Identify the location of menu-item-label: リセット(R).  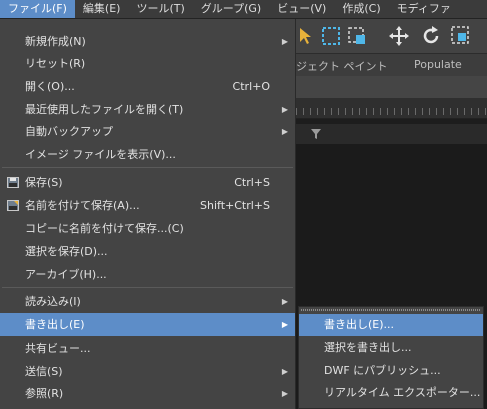
(55, 63).